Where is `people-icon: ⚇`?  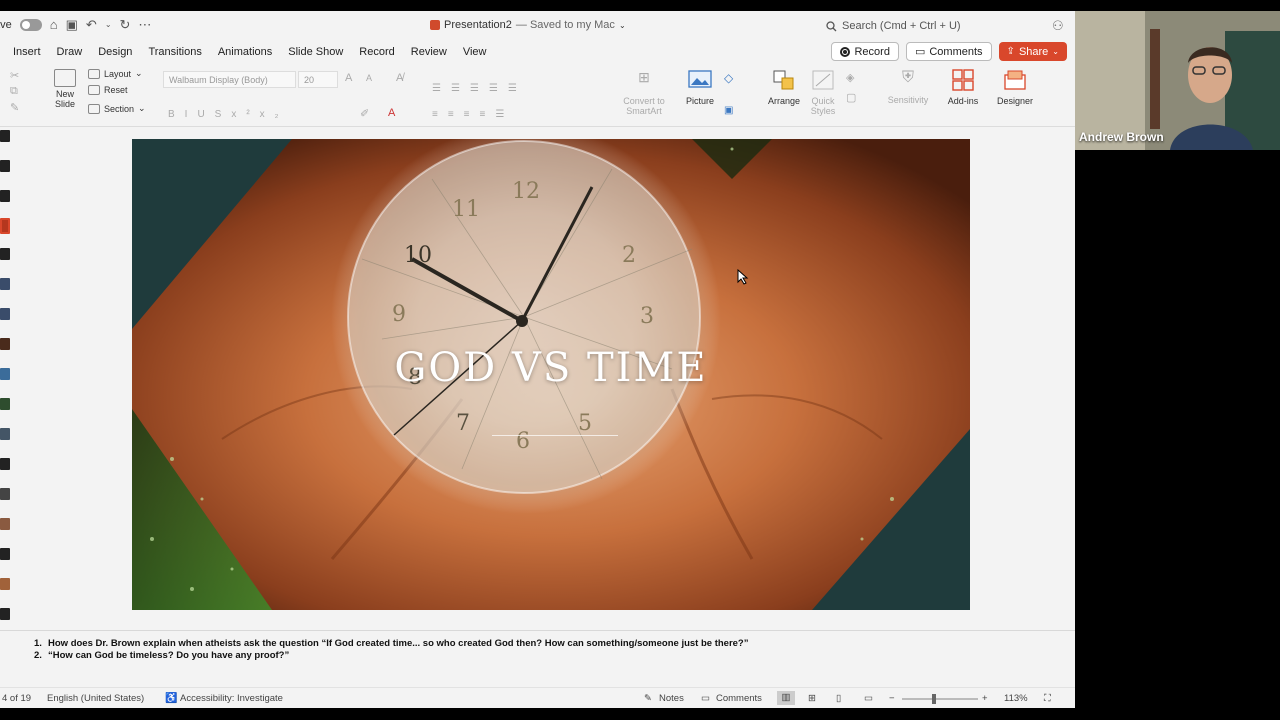 people-icon: ⚇ is located at coordinates (1058, 26).